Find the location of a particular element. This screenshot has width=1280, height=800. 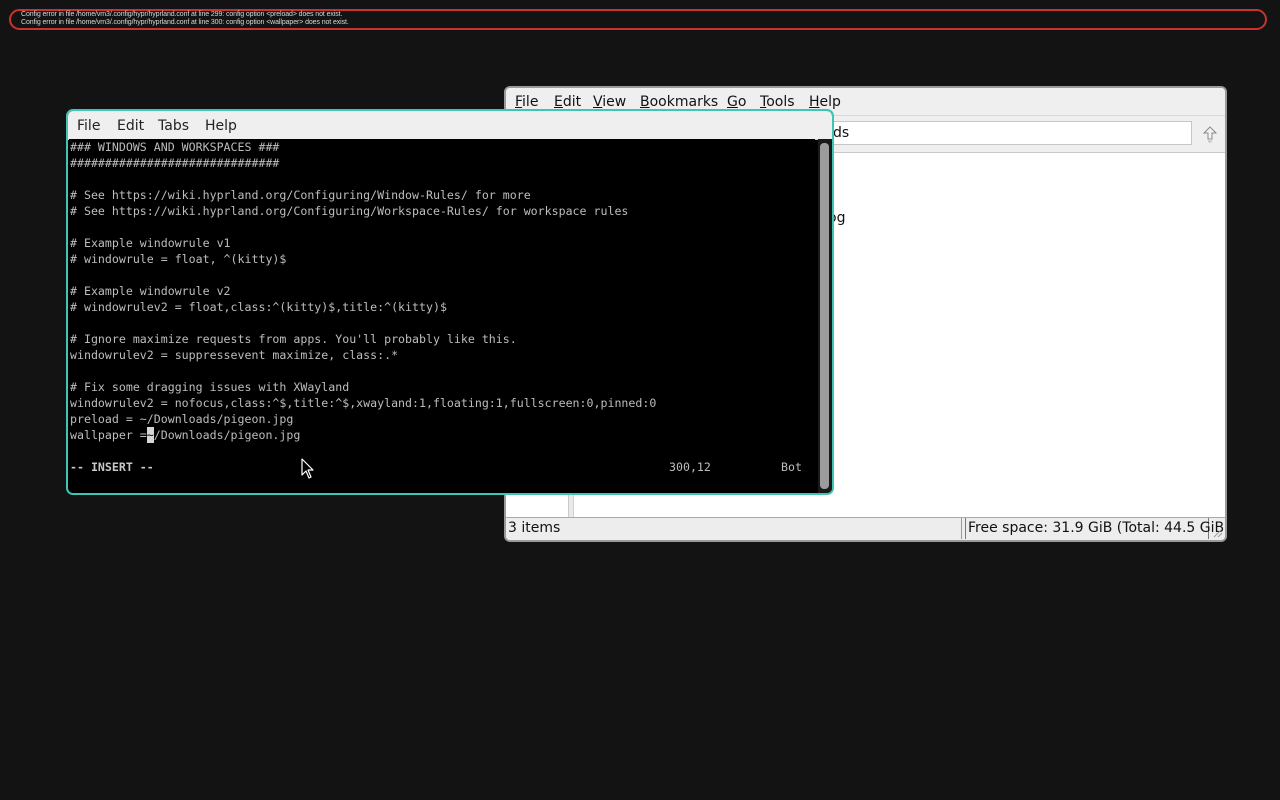

terminal-cursor-line: wallpaper =~/Downloads/pigeon.jpg is located at coordinates (185, 435).